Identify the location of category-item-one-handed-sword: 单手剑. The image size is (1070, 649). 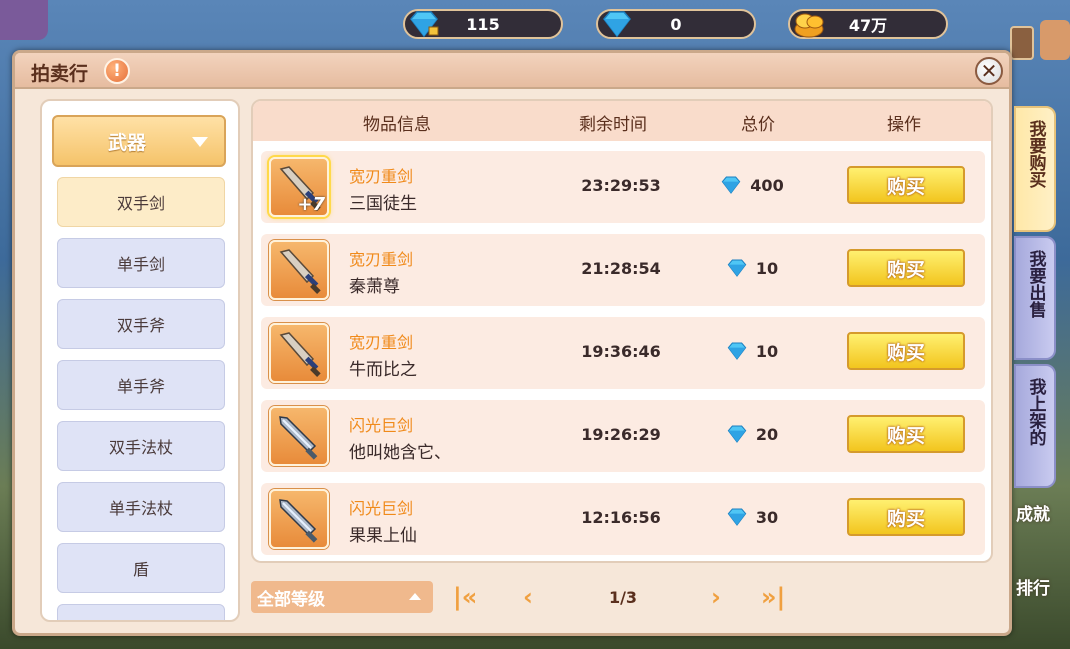
(141, 263).